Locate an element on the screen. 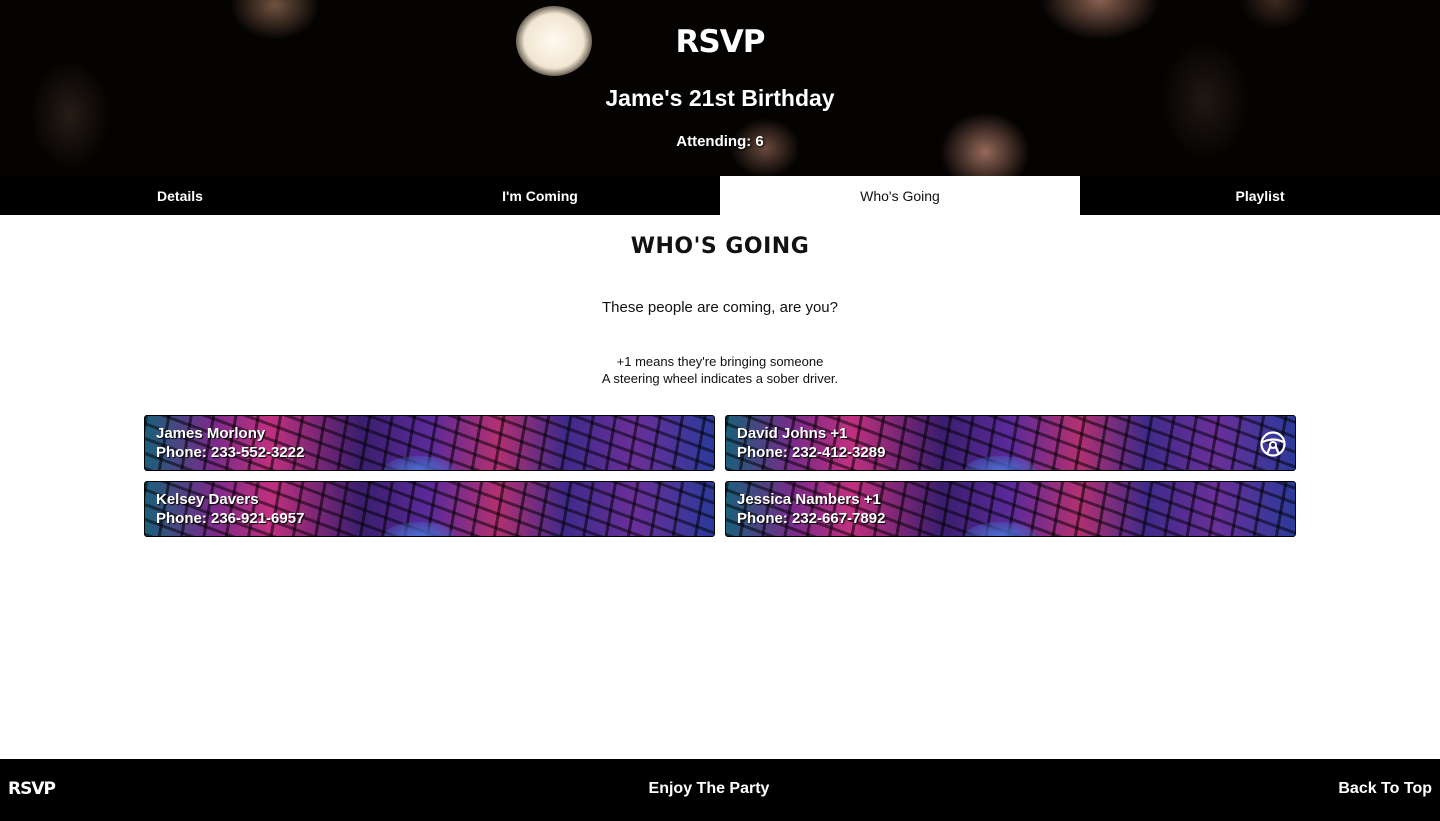 Image resolution: width=1440 pixels, height=821 pixels. guest-name: Kelsey Davers is located at coordinates (207, 499).